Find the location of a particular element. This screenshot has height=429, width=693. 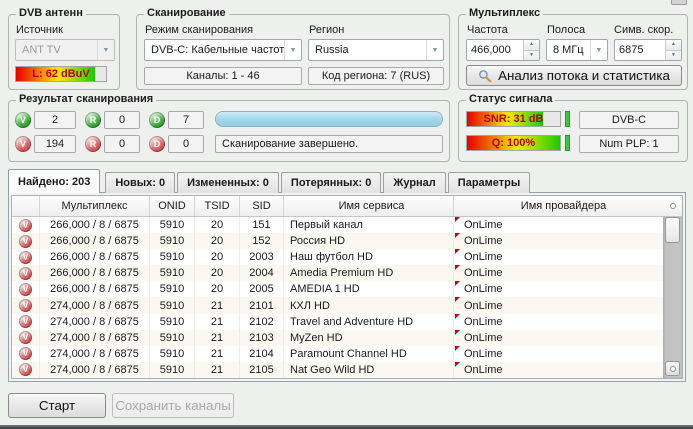

chevron-down-icon: ▼ is located at coordinates (598, 50).